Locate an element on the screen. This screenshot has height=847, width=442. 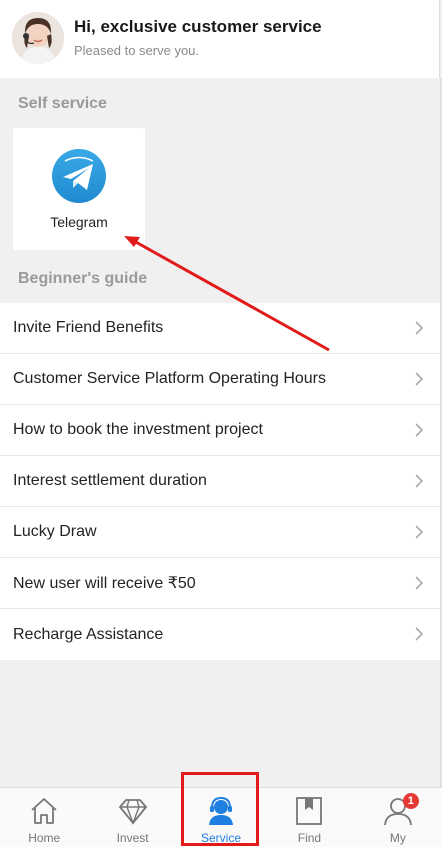
tab-label: Home is located at coordinates (44, 838).